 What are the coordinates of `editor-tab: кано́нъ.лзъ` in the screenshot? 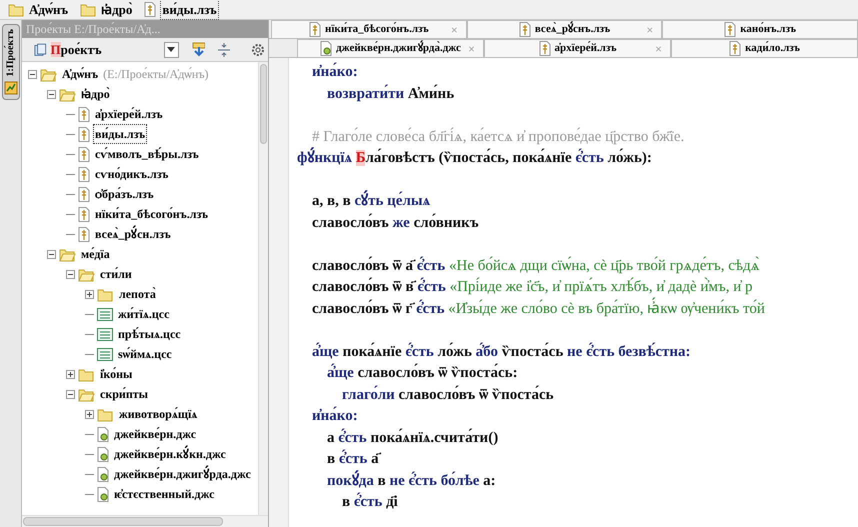 It's located at (760, 29).